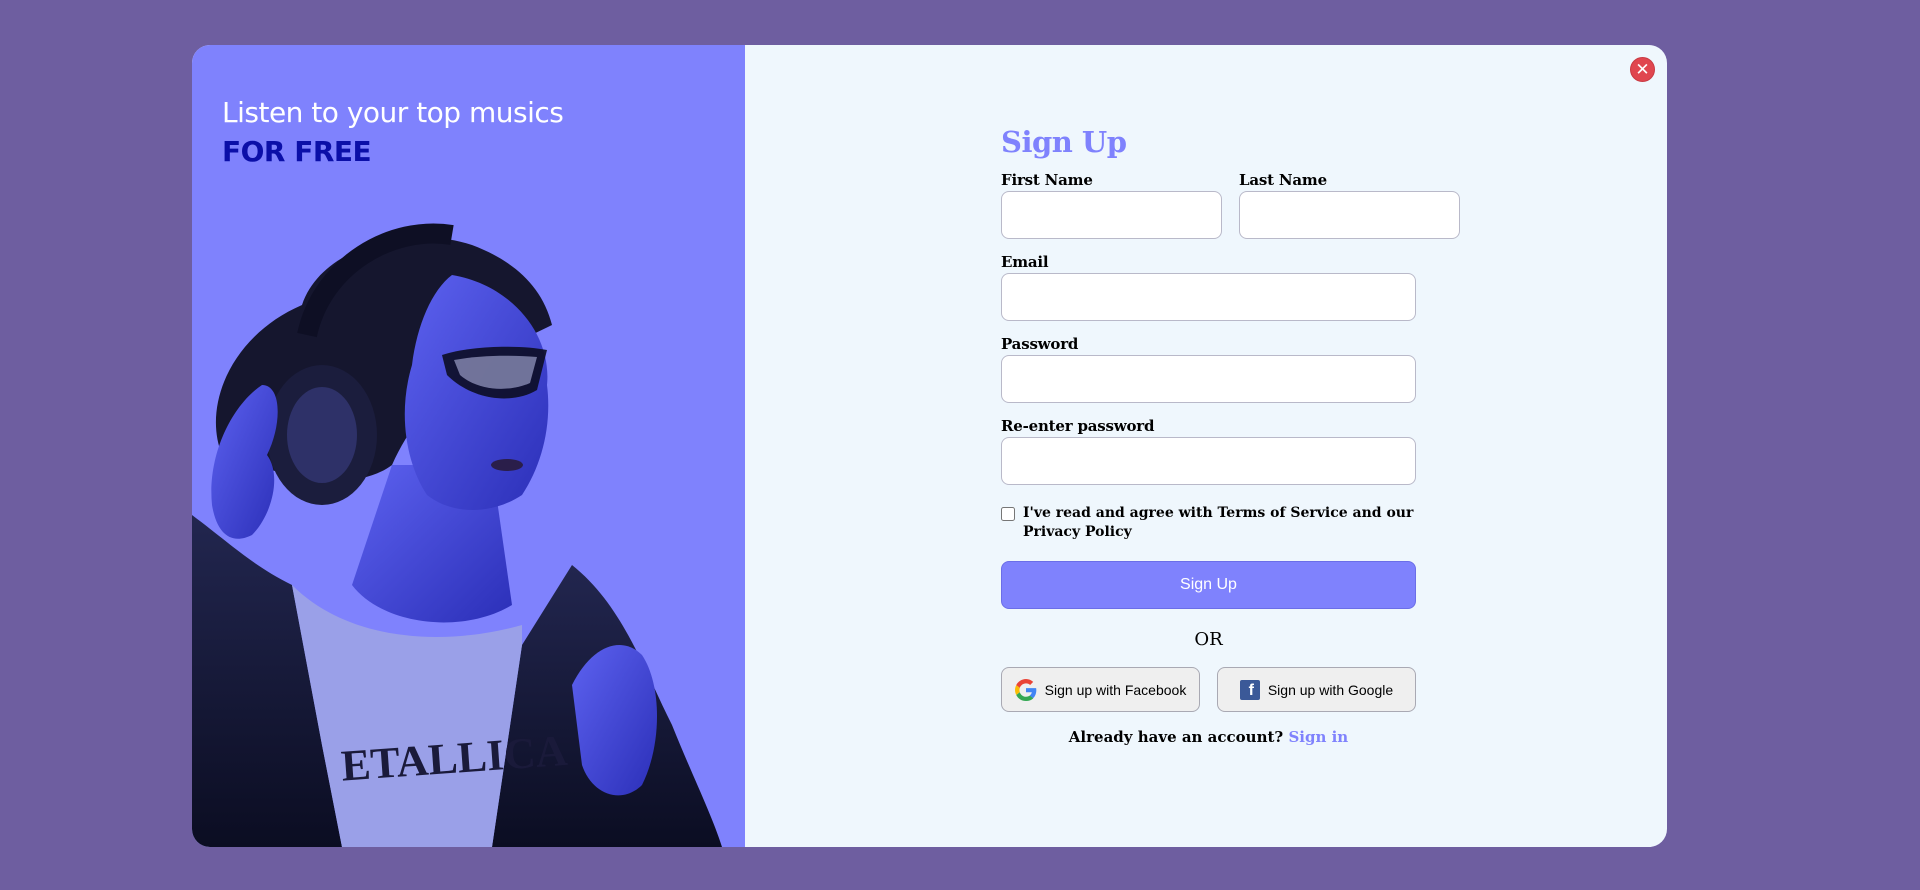 This screenshot has height=890, width=1920. I want to click on first-name-group: First Name, so click(1111, 212).